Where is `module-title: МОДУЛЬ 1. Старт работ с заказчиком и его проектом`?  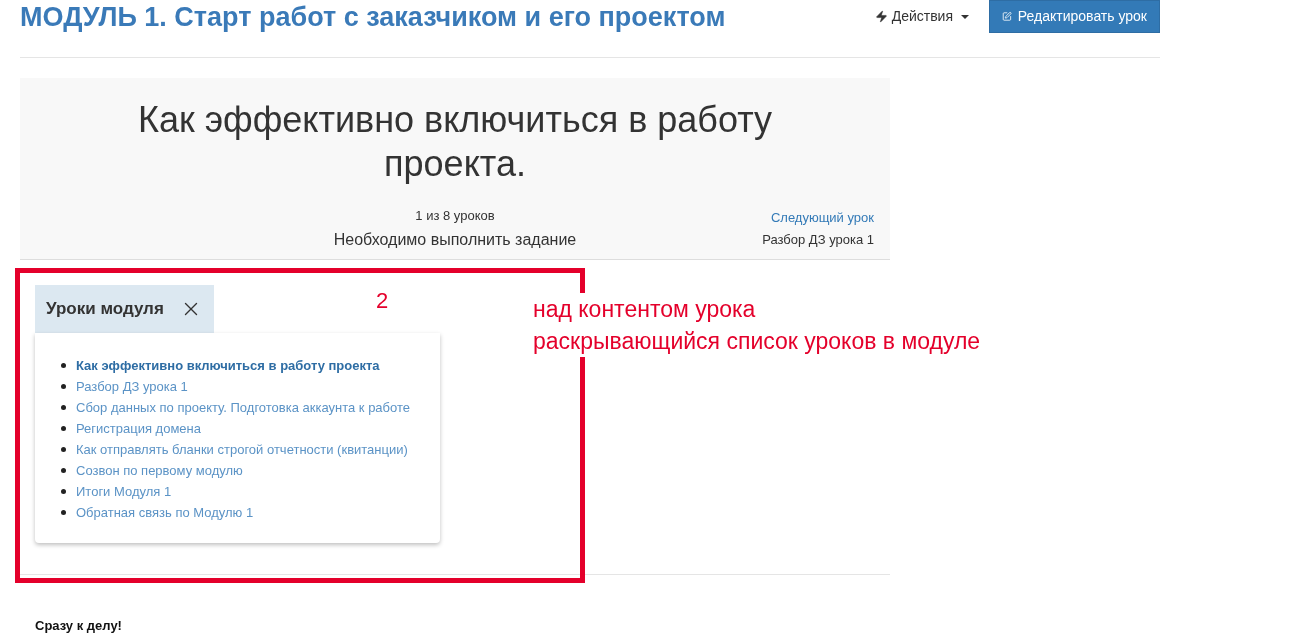 module-title: МОДУЛЬ 1. Старт работ с заказчиком и его проектом is located at coordinates (373, 17).